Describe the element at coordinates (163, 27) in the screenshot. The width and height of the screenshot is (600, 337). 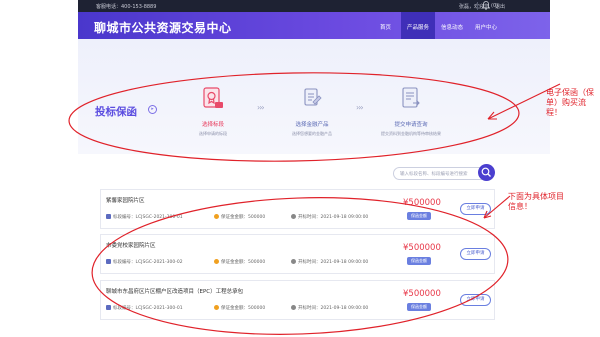
I see `site-title: 聊城市公共资源交易中心` at that location.